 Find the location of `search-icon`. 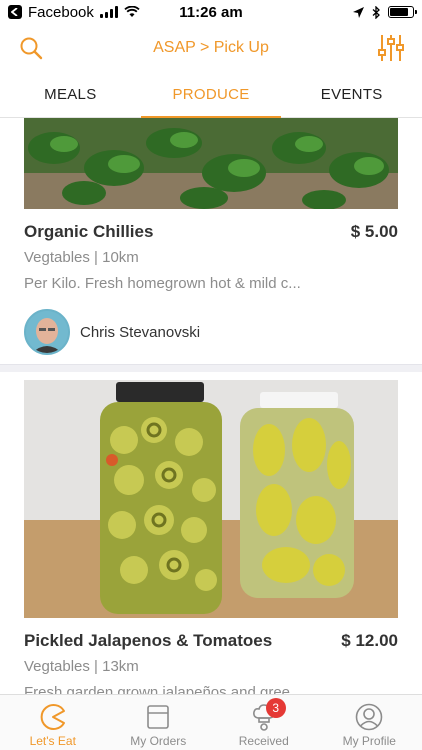

search-icon is located at coordinates (31, 48).